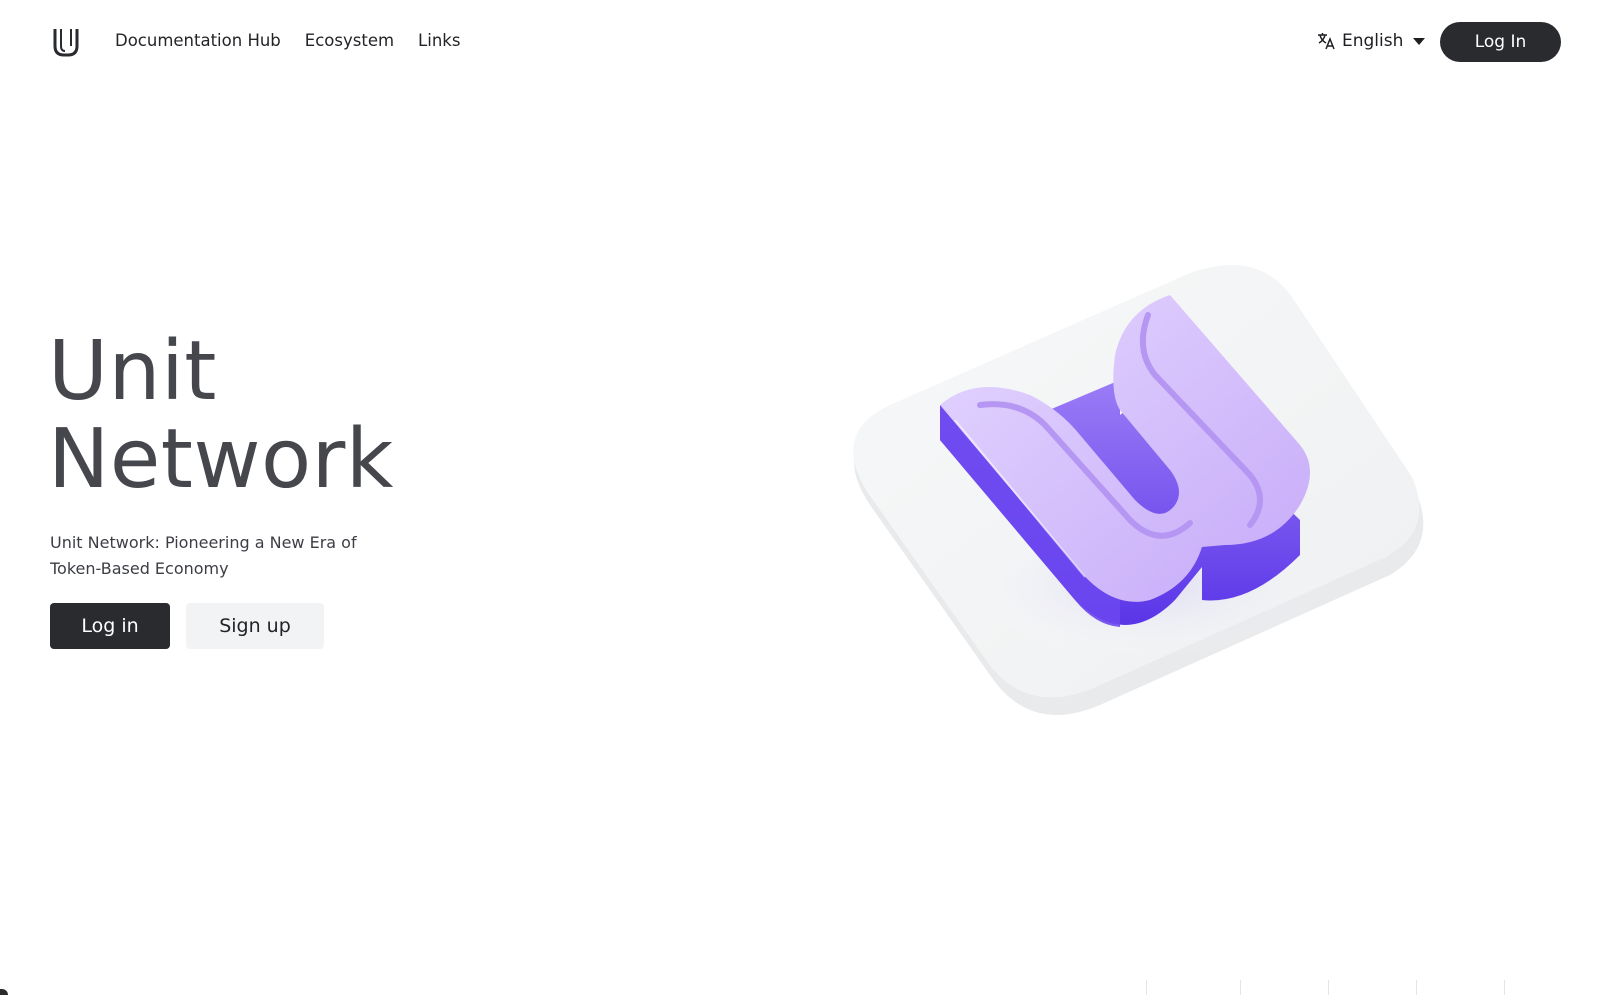 The image size is (1614, 995). What do you see at coordinates (349, 41) in the screenshot?
I see `nav-ecosystem: Ecosystem` at bounding box center [349, 41].